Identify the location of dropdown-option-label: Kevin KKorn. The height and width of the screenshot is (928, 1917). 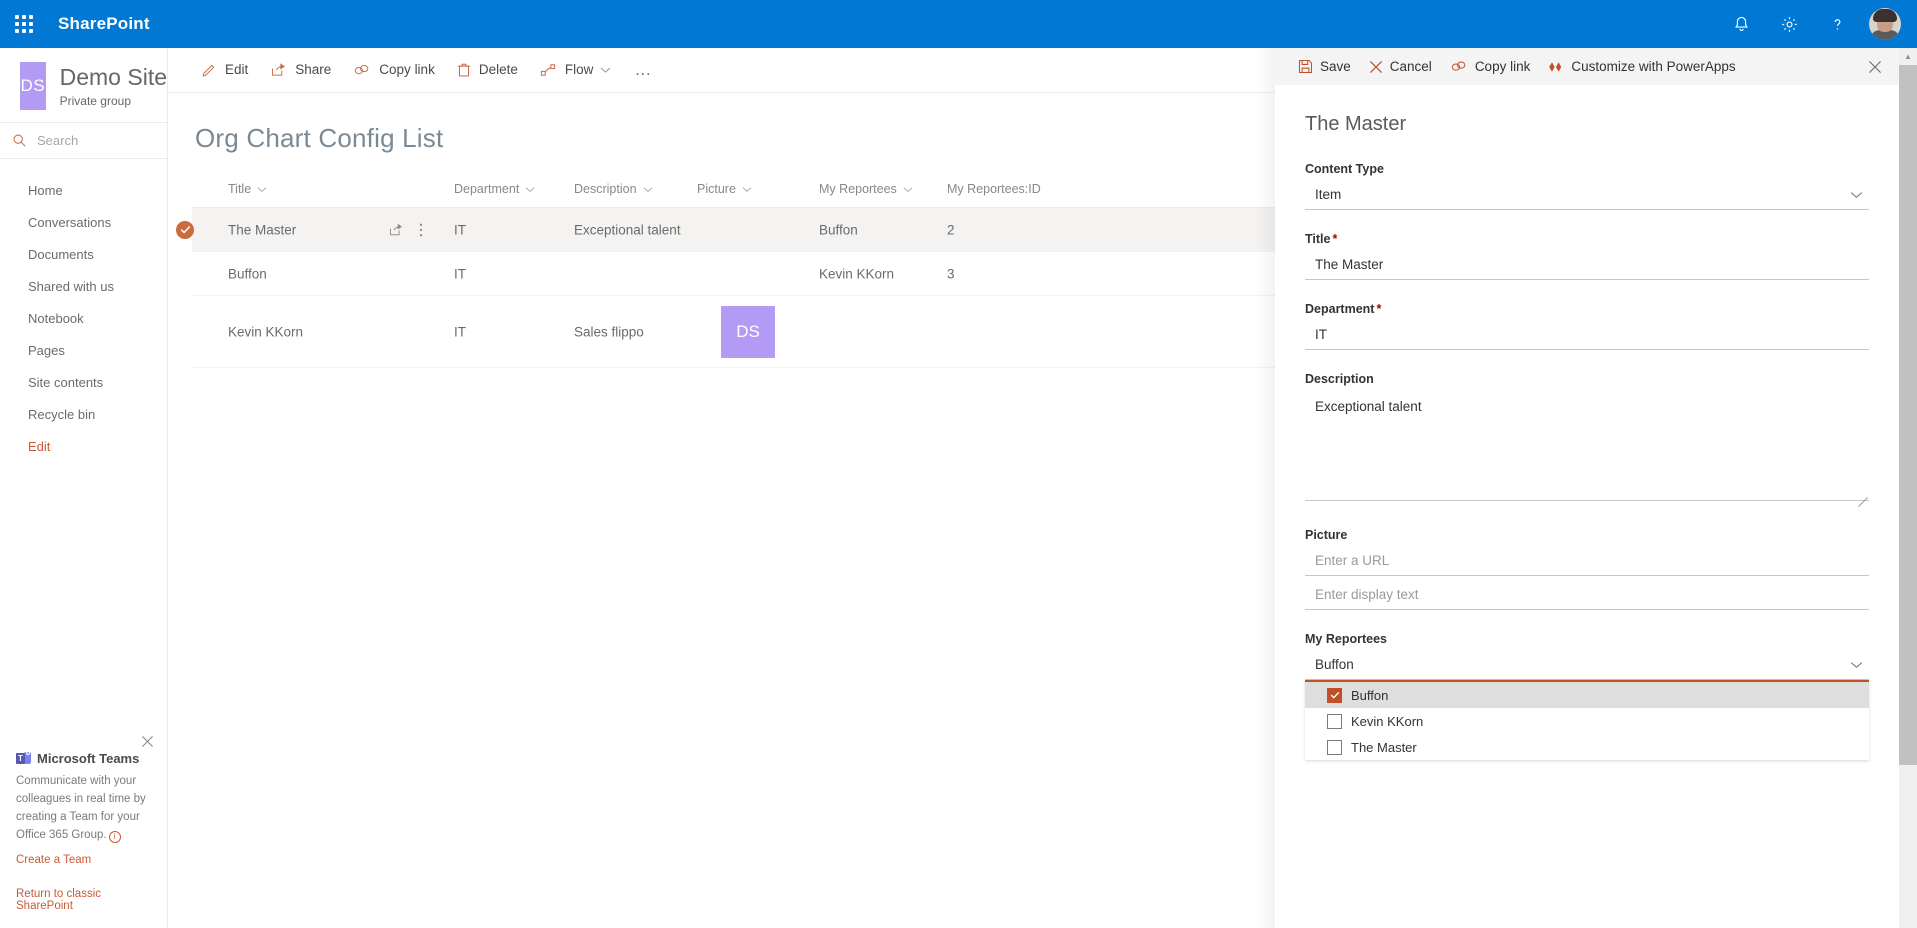
(1387, 721).